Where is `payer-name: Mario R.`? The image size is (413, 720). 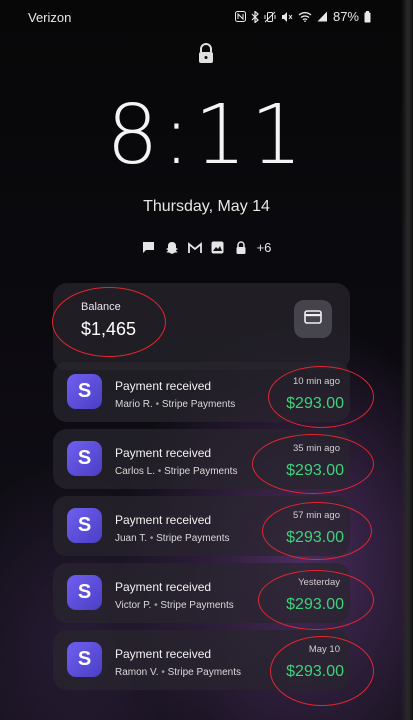
payer-name: Mario R. is located at coordinates (134, 404).